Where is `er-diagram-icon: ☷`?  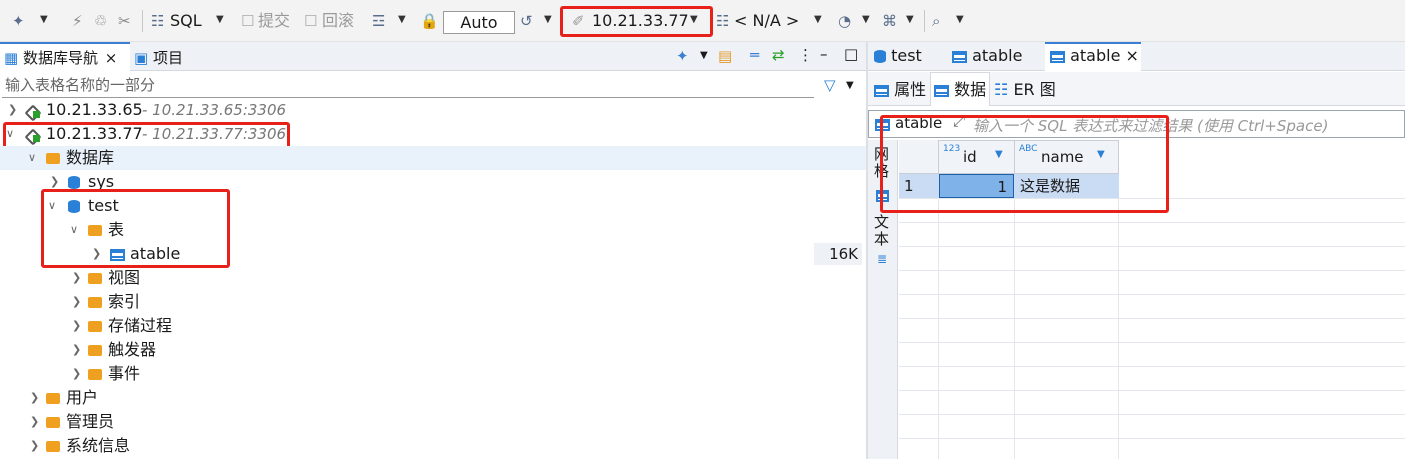 er-diagram-icon: ☷ is located at coordinates (1001, 89).